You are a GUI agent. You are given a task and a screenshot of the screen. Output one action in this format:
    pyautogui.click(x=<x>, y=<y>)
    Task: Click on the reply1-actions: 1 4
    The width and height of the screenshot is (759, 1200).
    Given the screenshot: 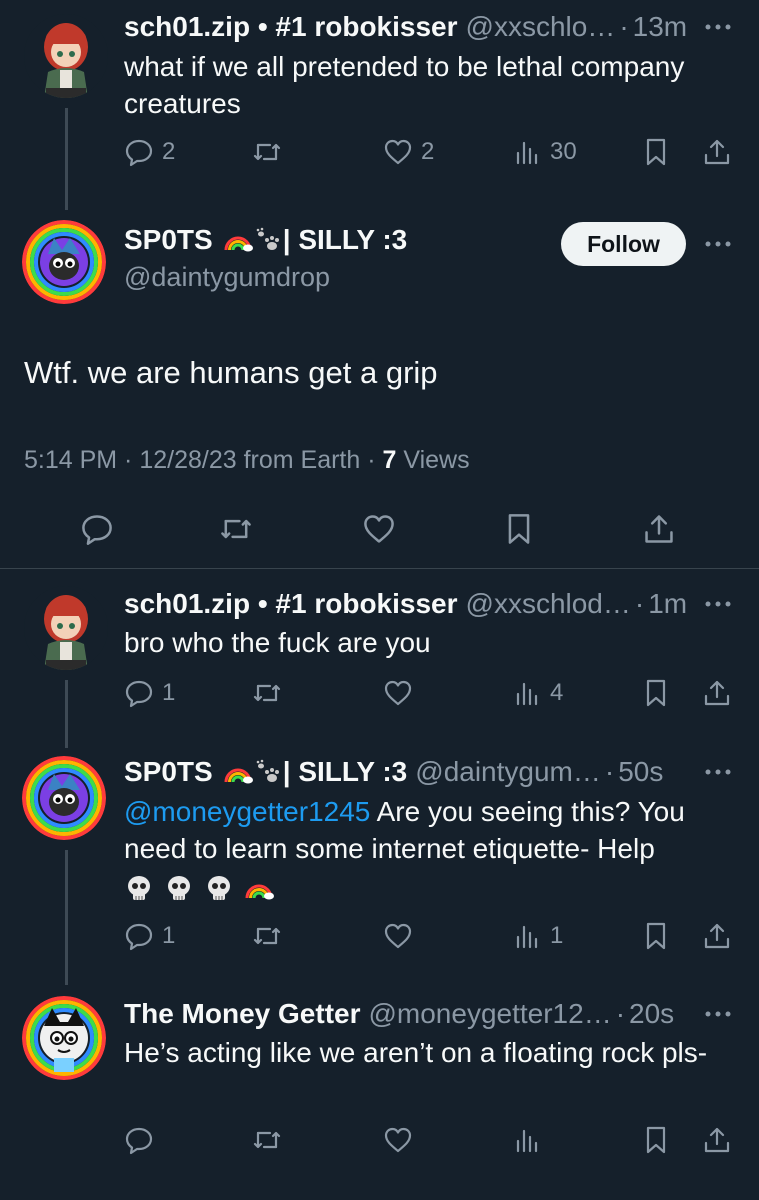 What is the action you would take?
    pyautogui.click(x=428, y=693)
    